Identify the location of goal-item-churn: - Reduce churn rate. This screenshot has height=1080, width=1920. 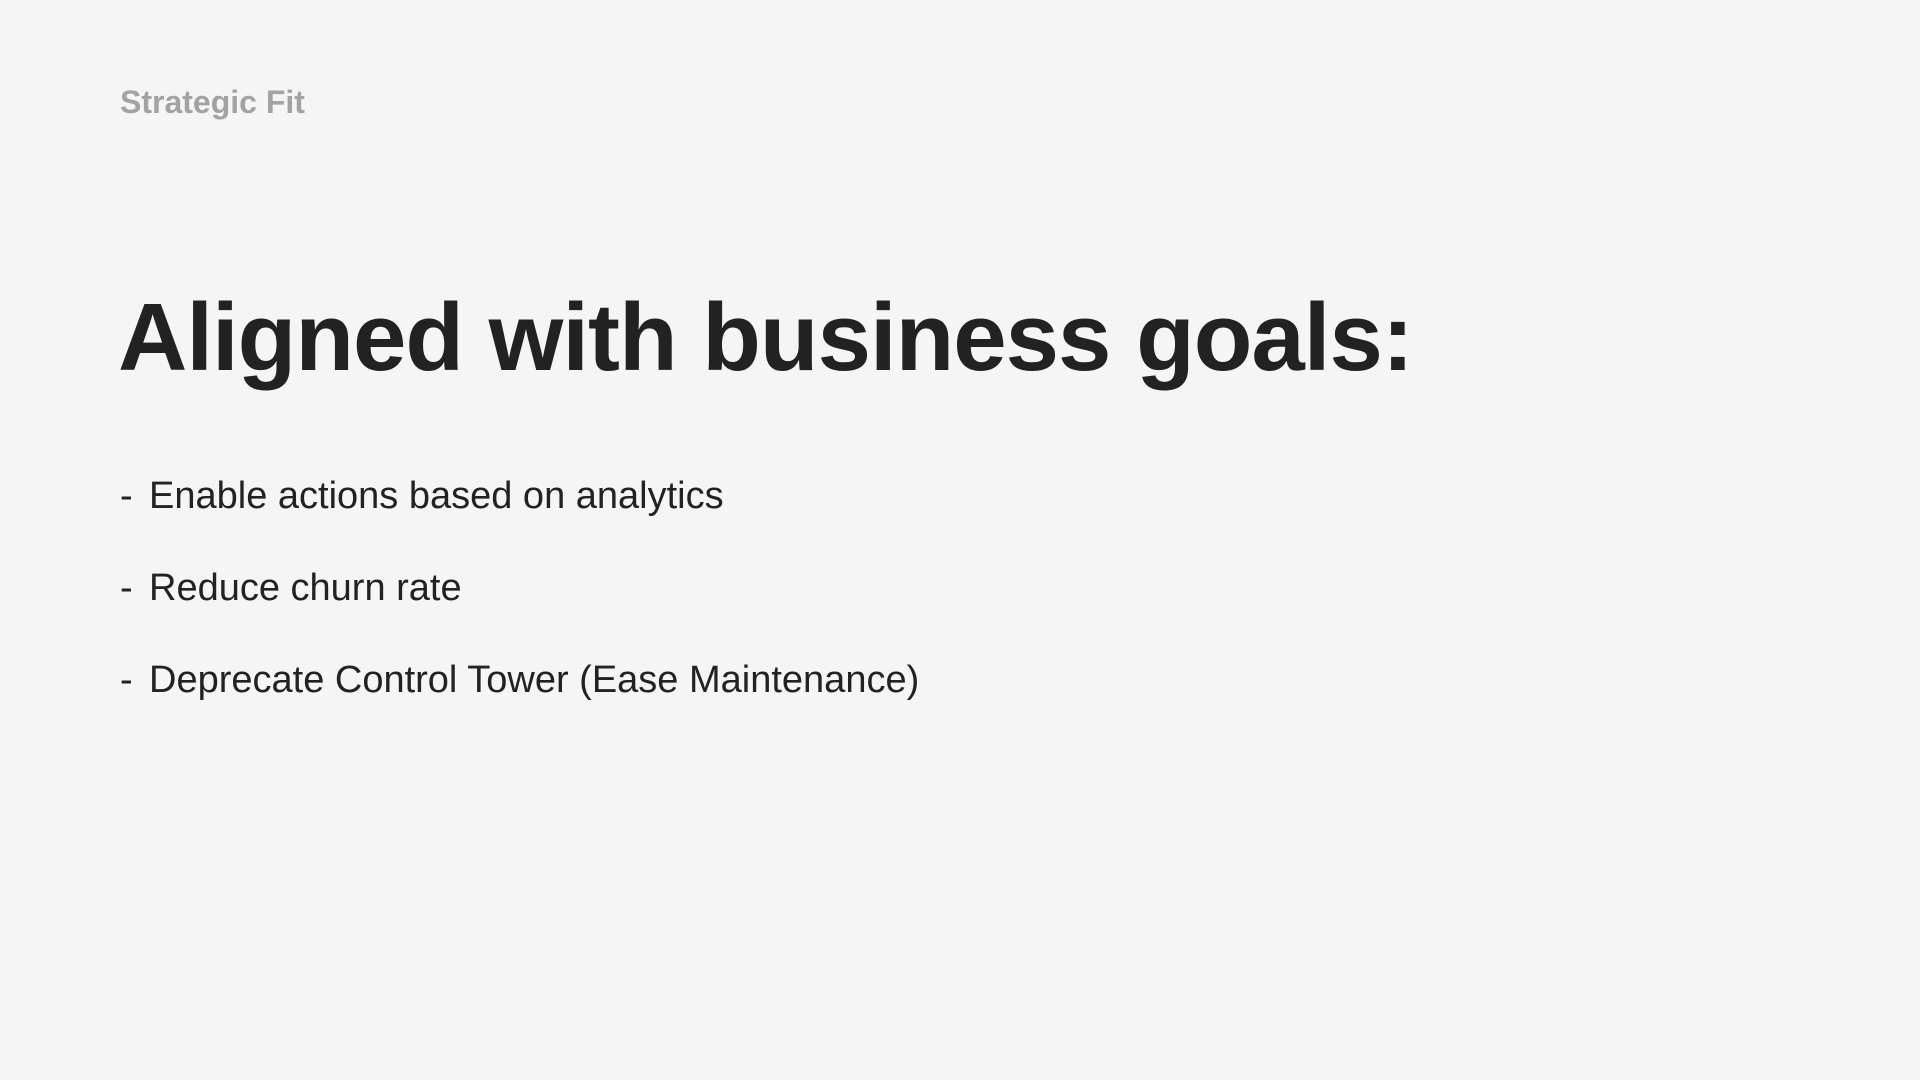
(519, 615).